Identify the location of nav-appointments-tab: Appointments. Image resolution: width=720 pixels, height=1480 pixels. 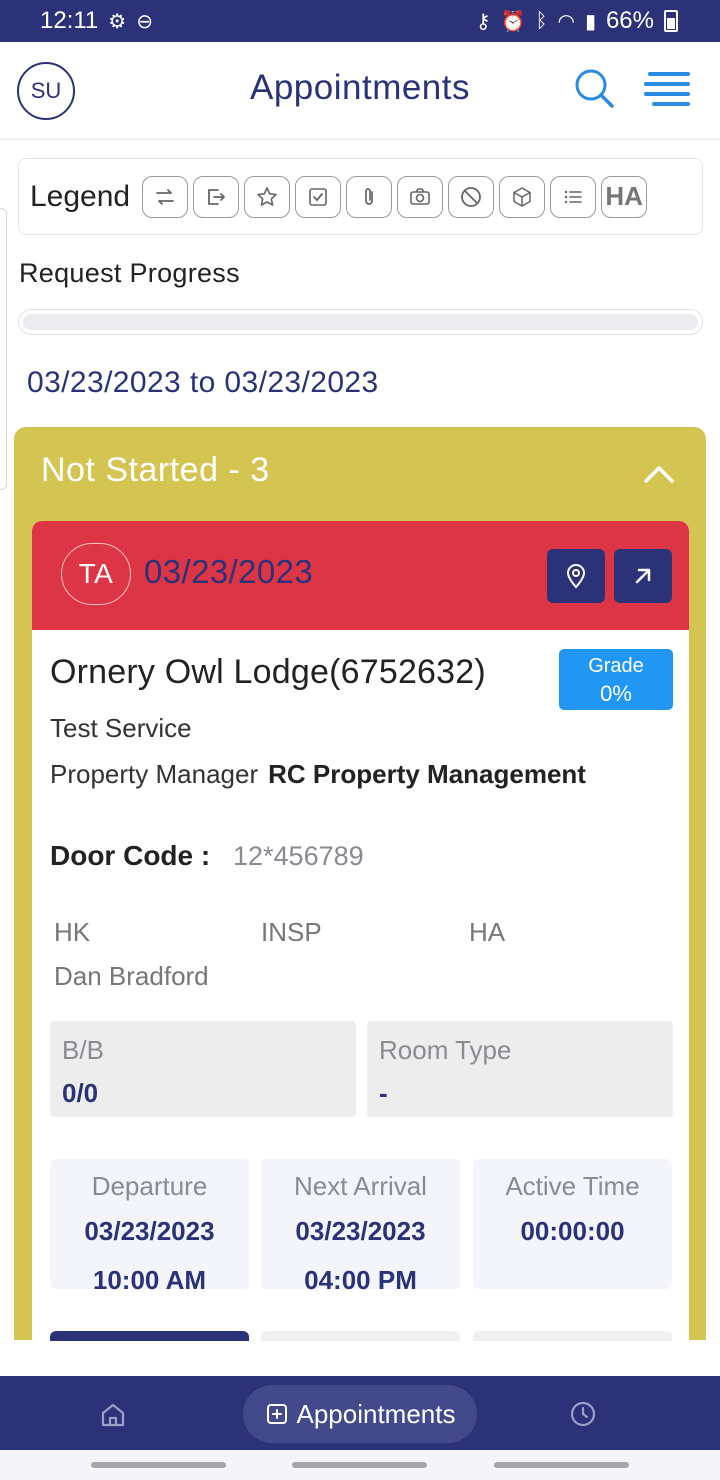
(360, 1414).